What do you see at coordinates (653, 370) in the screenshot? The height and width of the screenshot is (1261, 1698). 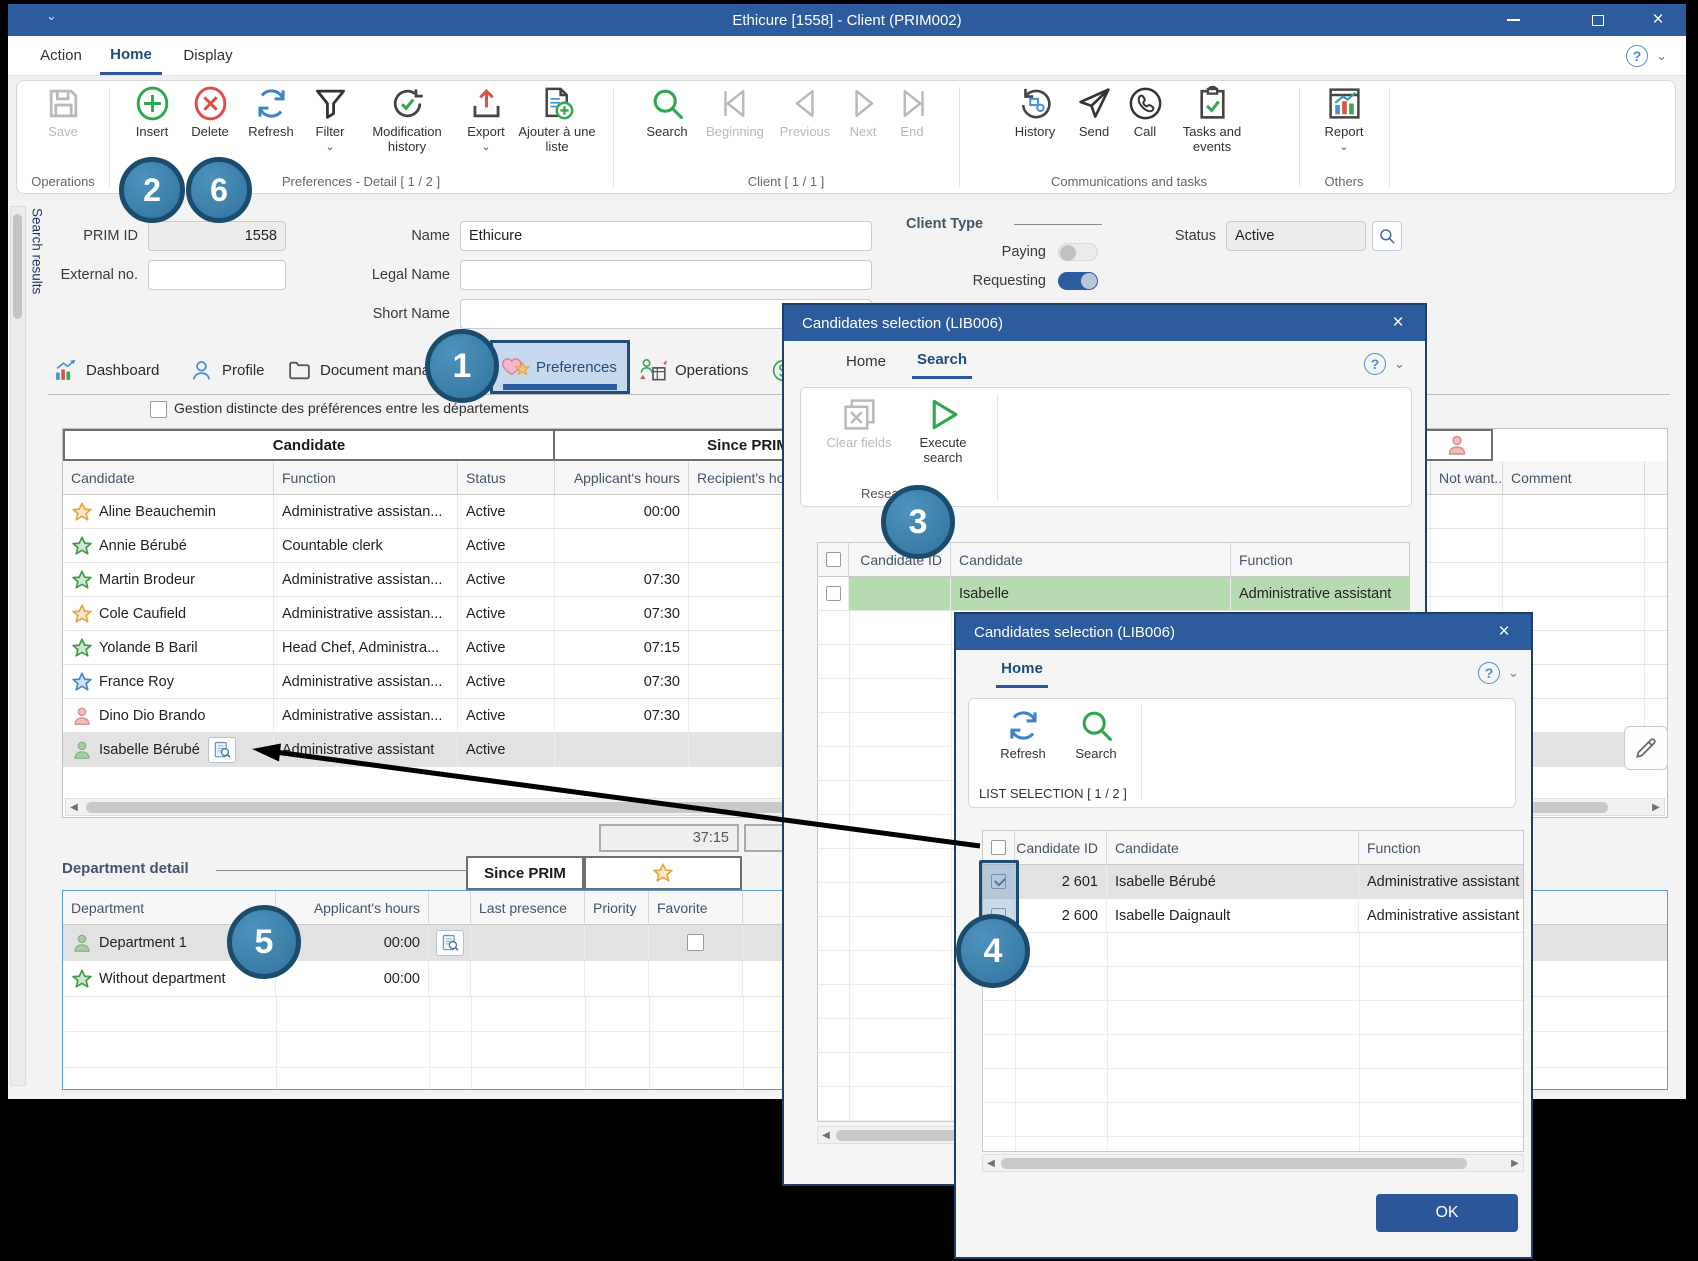 I see `operations-icon` at bounding box center [653, 370].